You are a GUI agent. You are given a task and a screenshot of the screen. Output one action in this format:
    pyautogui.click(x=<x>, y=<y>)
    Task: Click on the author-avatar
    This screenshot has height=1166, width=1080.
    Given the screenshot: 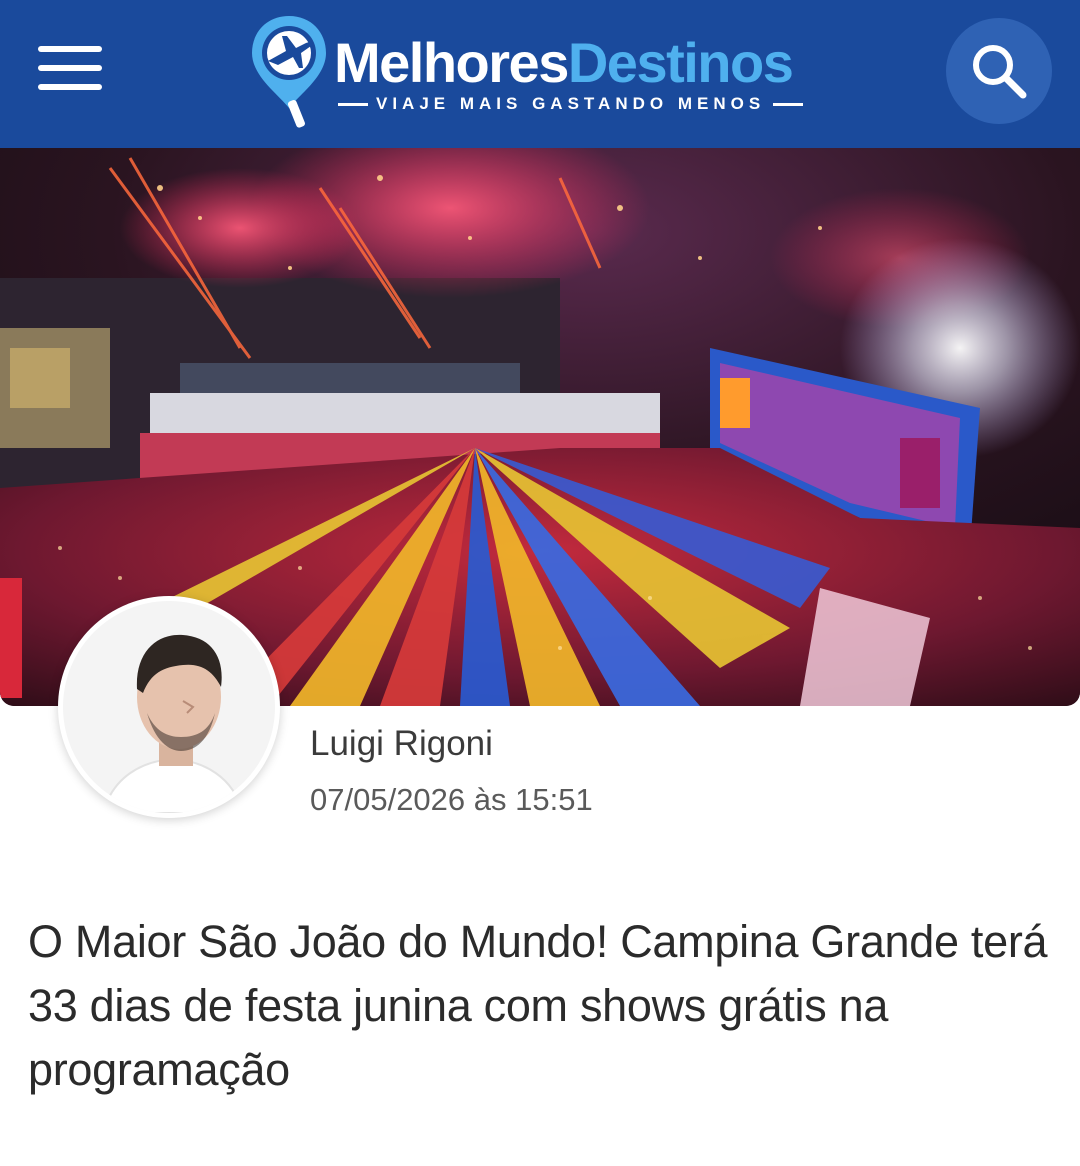 What is the action you would take?
    pyautogui.click(x=169, y=707)
    